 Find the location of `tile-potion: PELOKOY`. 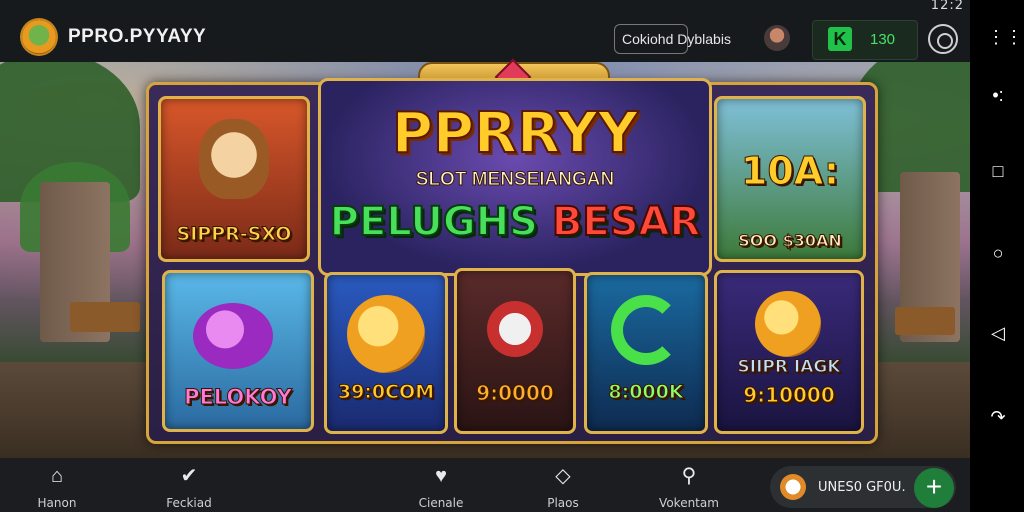

tile-potion: PELOKOY is located at coordinates (238, 351).